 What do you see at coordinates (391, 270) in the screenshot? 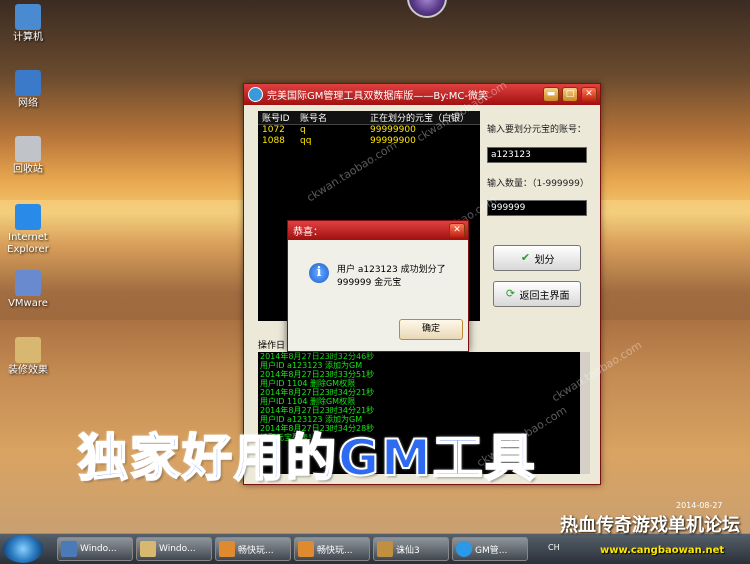
I see `dialog-message-line1: 用户 a123123 成功划分了` at bounding box center [391, 270].